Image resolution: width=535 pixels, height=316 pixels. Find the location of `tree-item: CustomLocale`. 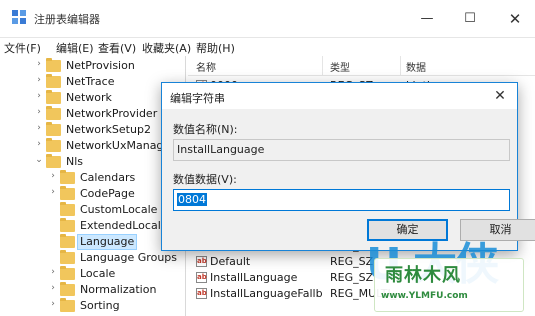

tree-item: CustomLocale is located at coordinates (92, 210).